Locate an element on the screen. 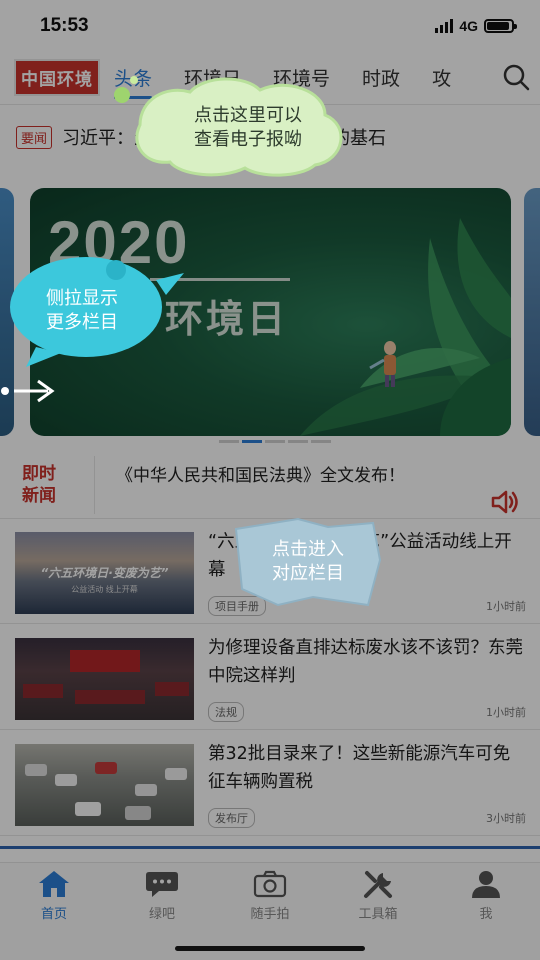 The height and width of the screenshot is (960, 540). home-indicator is located at coordinates (270, 948).